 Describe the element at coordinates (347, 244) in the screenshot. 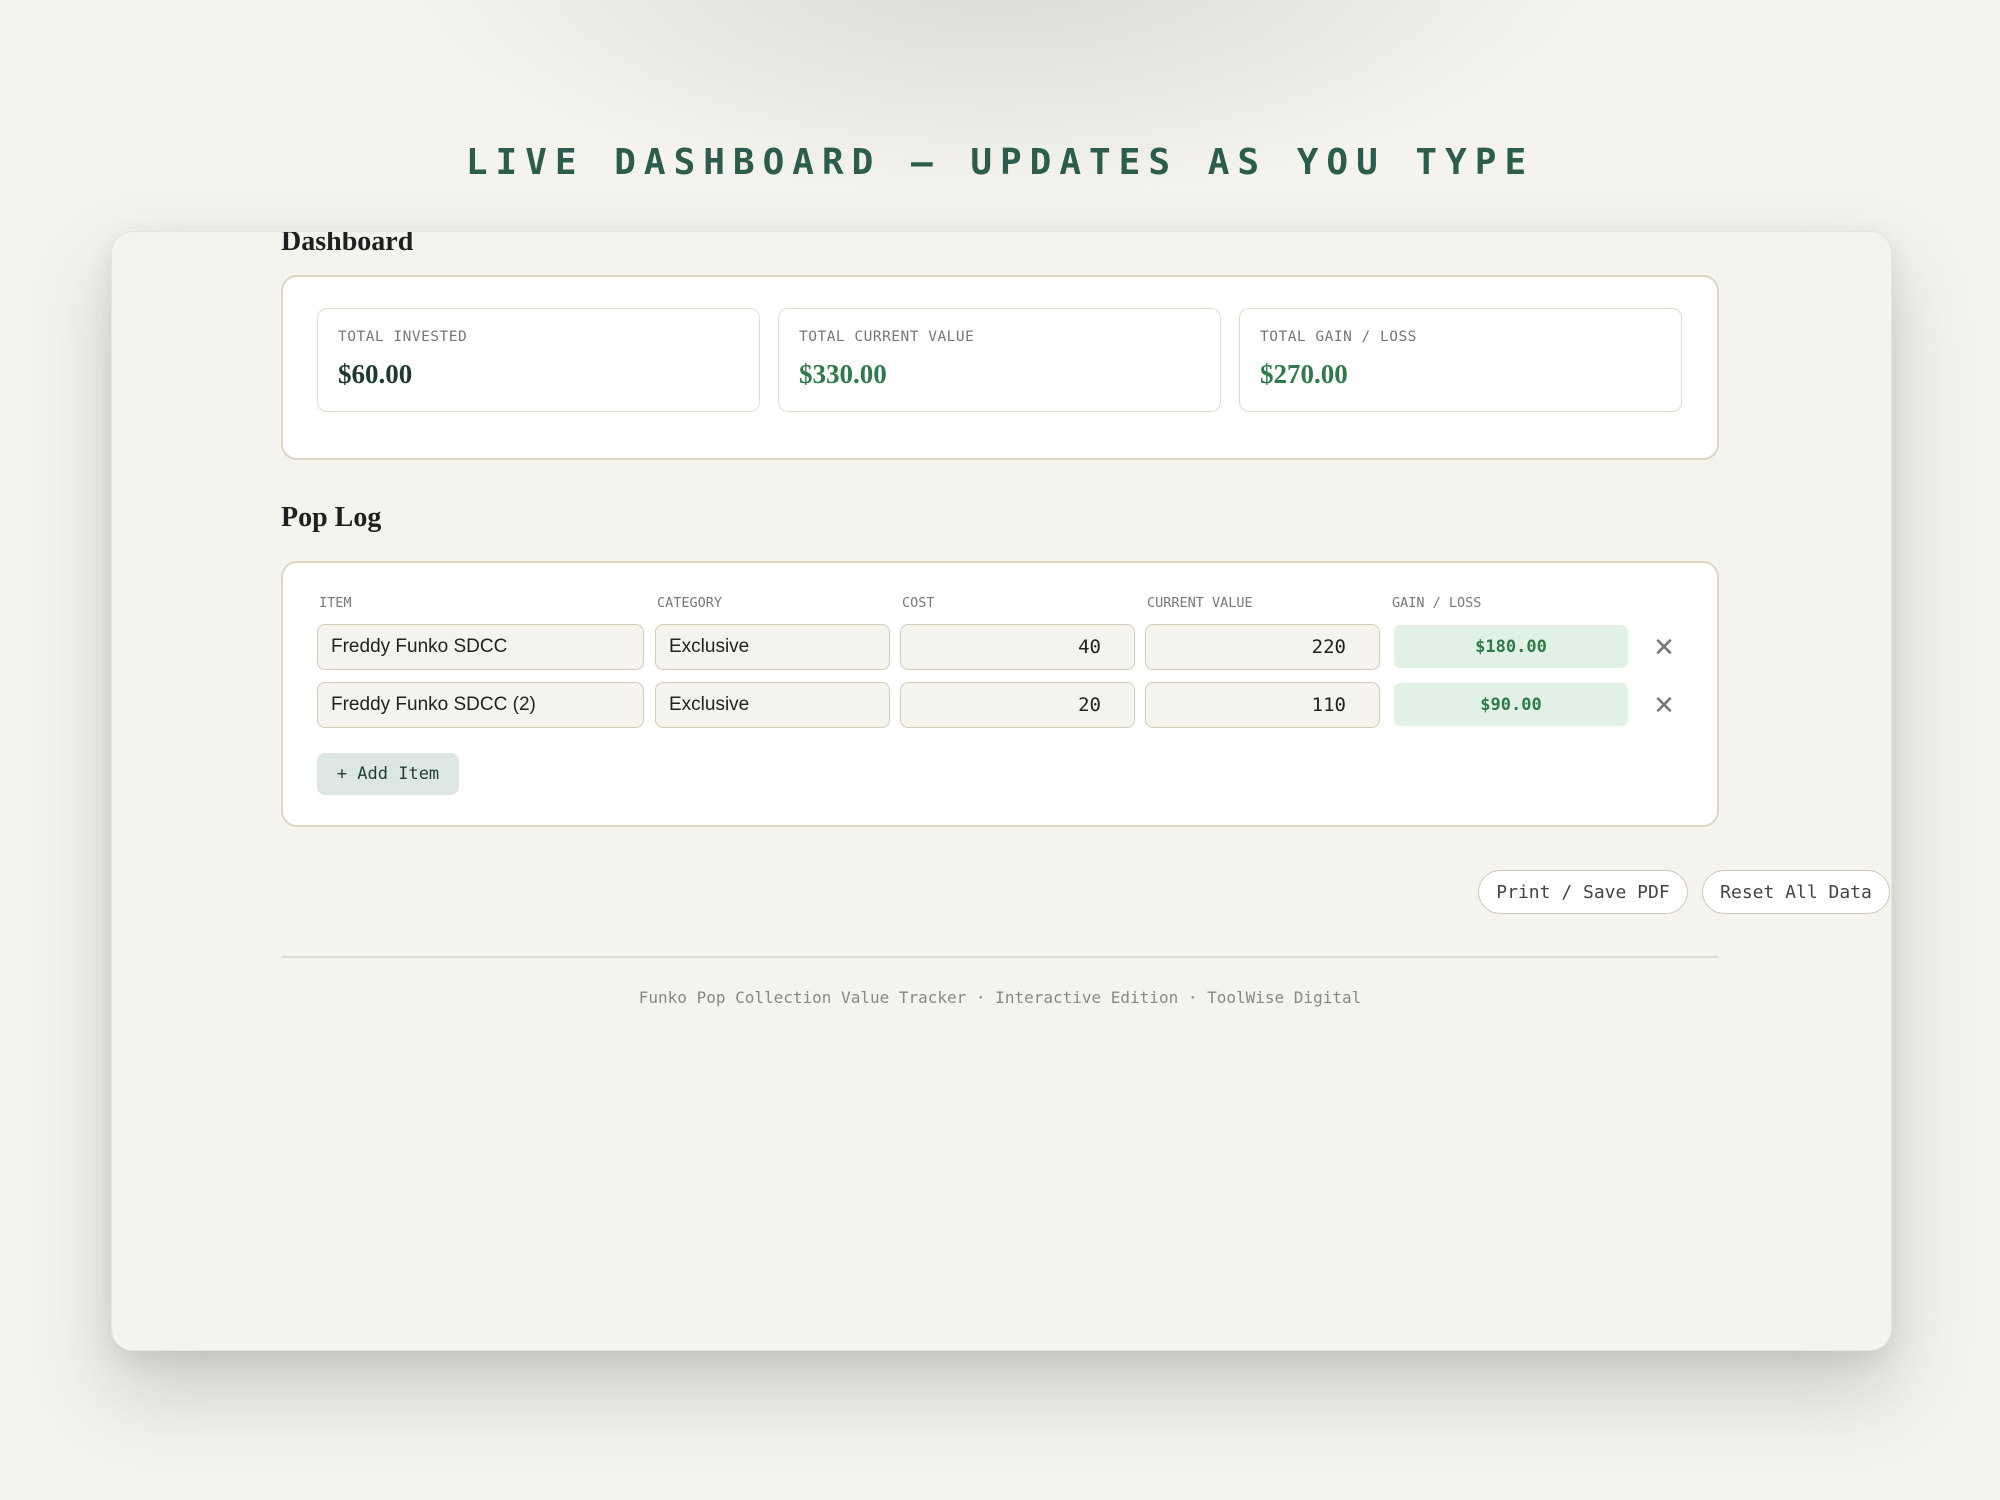

I see `dashboard-title: Dashboard` at that location.